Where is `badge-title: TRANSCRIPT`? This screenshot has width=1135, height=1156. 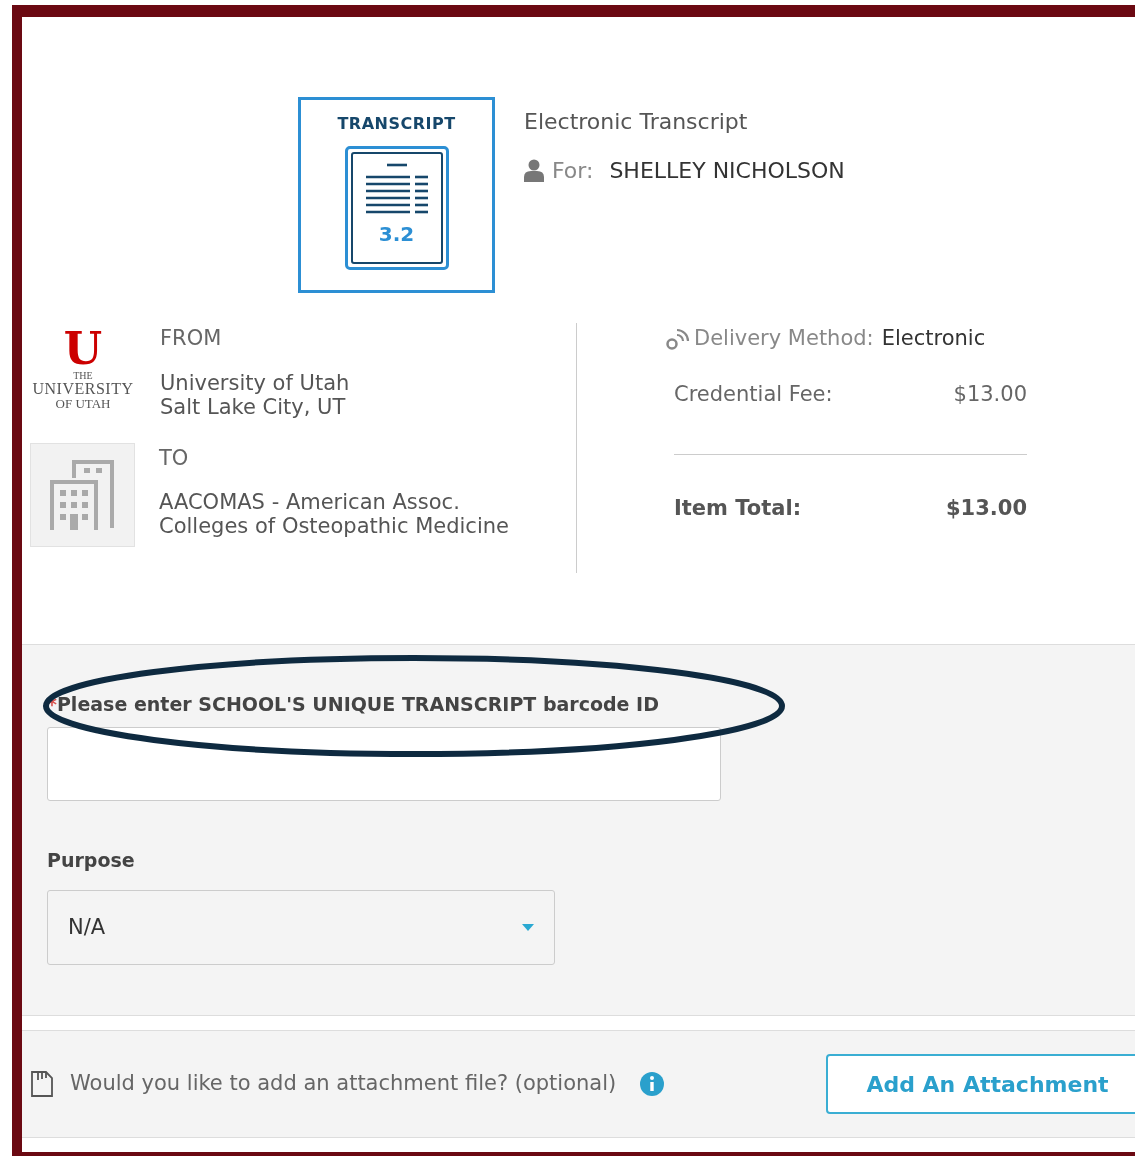 badge-title: TRANSCRIPT is located at coordinates (396, 124).